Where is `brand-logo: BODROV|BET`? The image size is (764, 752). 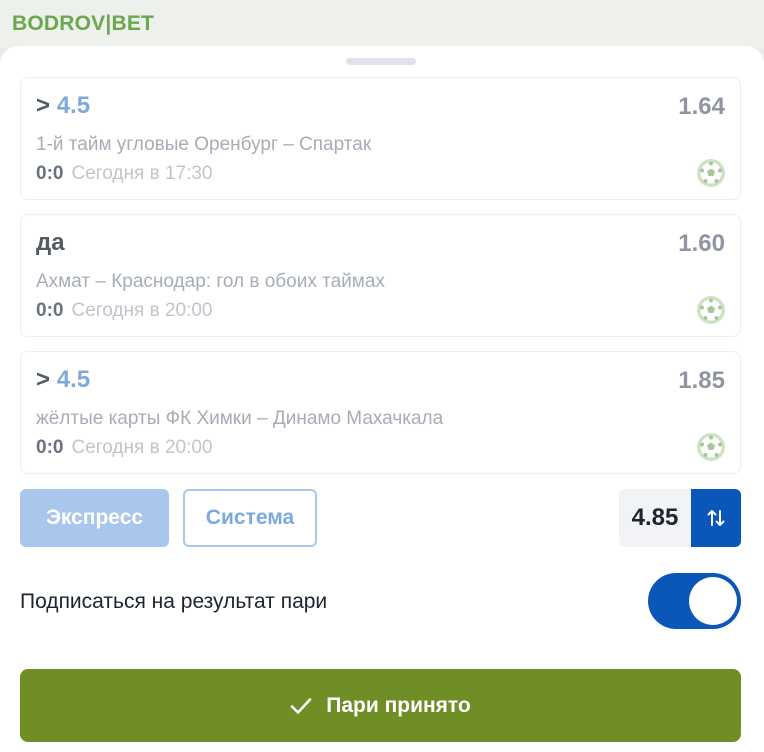 brand-logo: BODROV|BET is located at coordinates (83, 23).